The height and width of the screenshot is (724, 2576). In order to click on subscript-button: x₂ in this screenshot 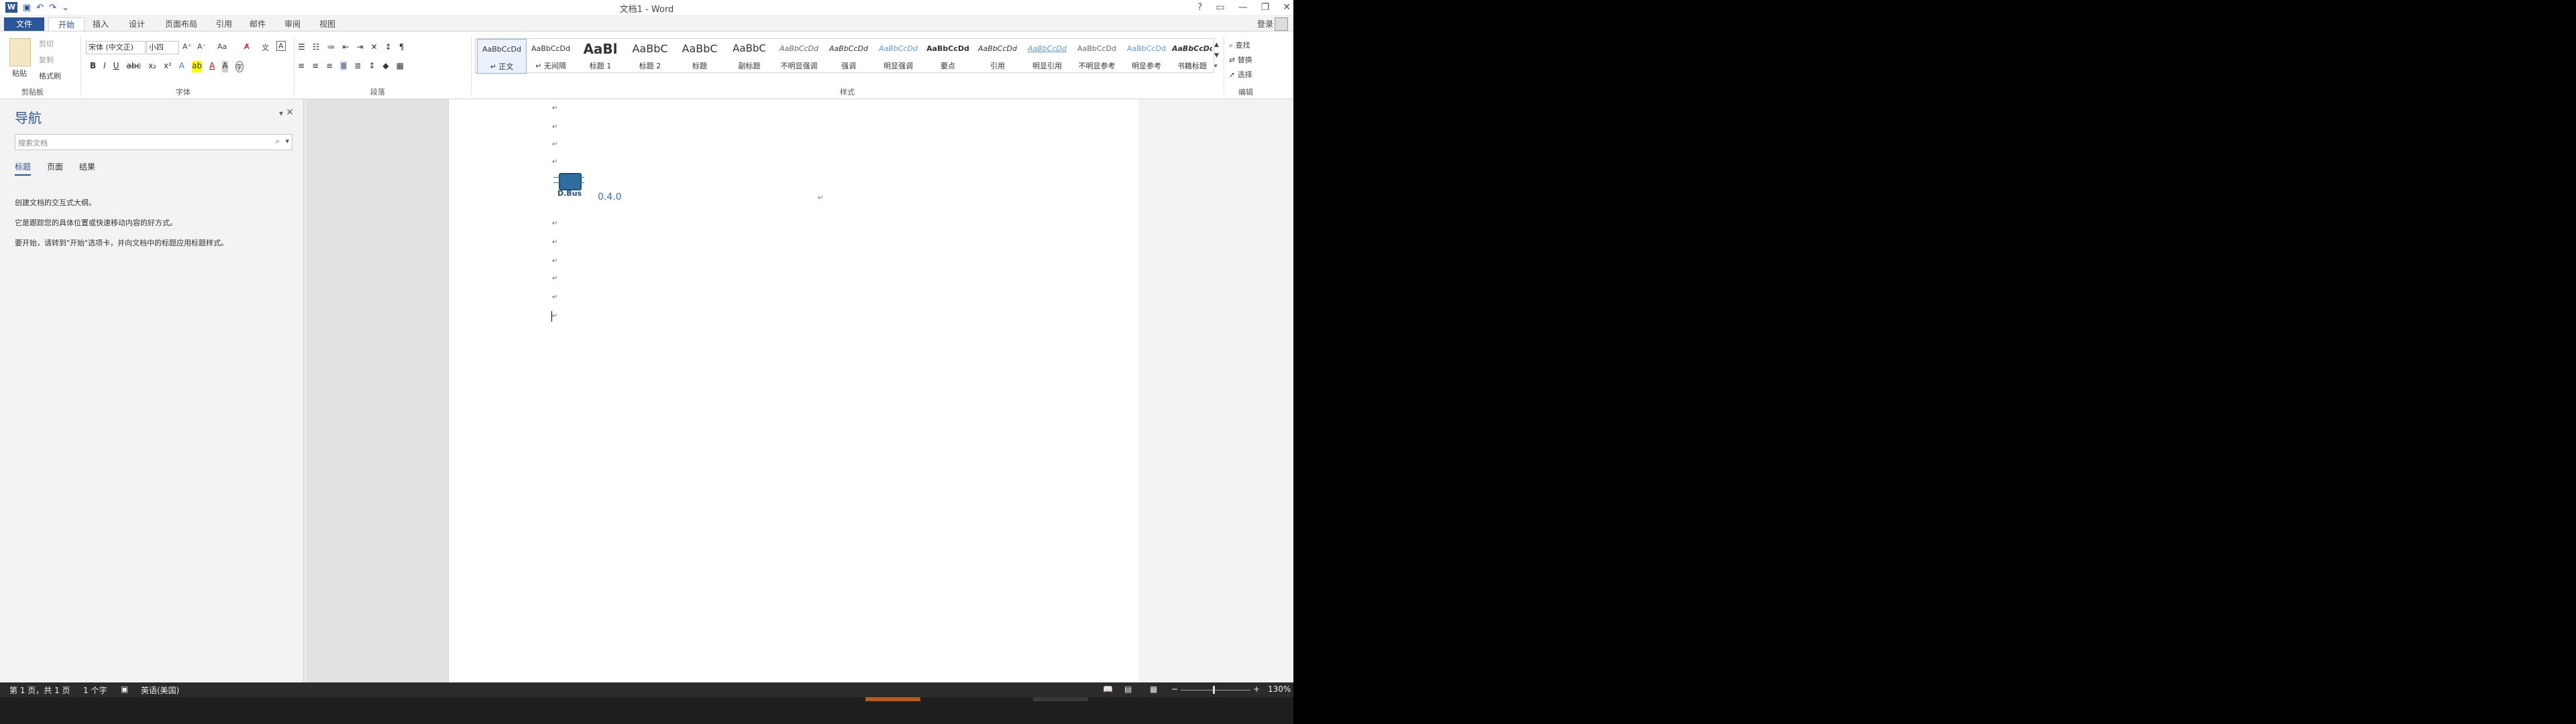, I will do `click(152, 66)`.